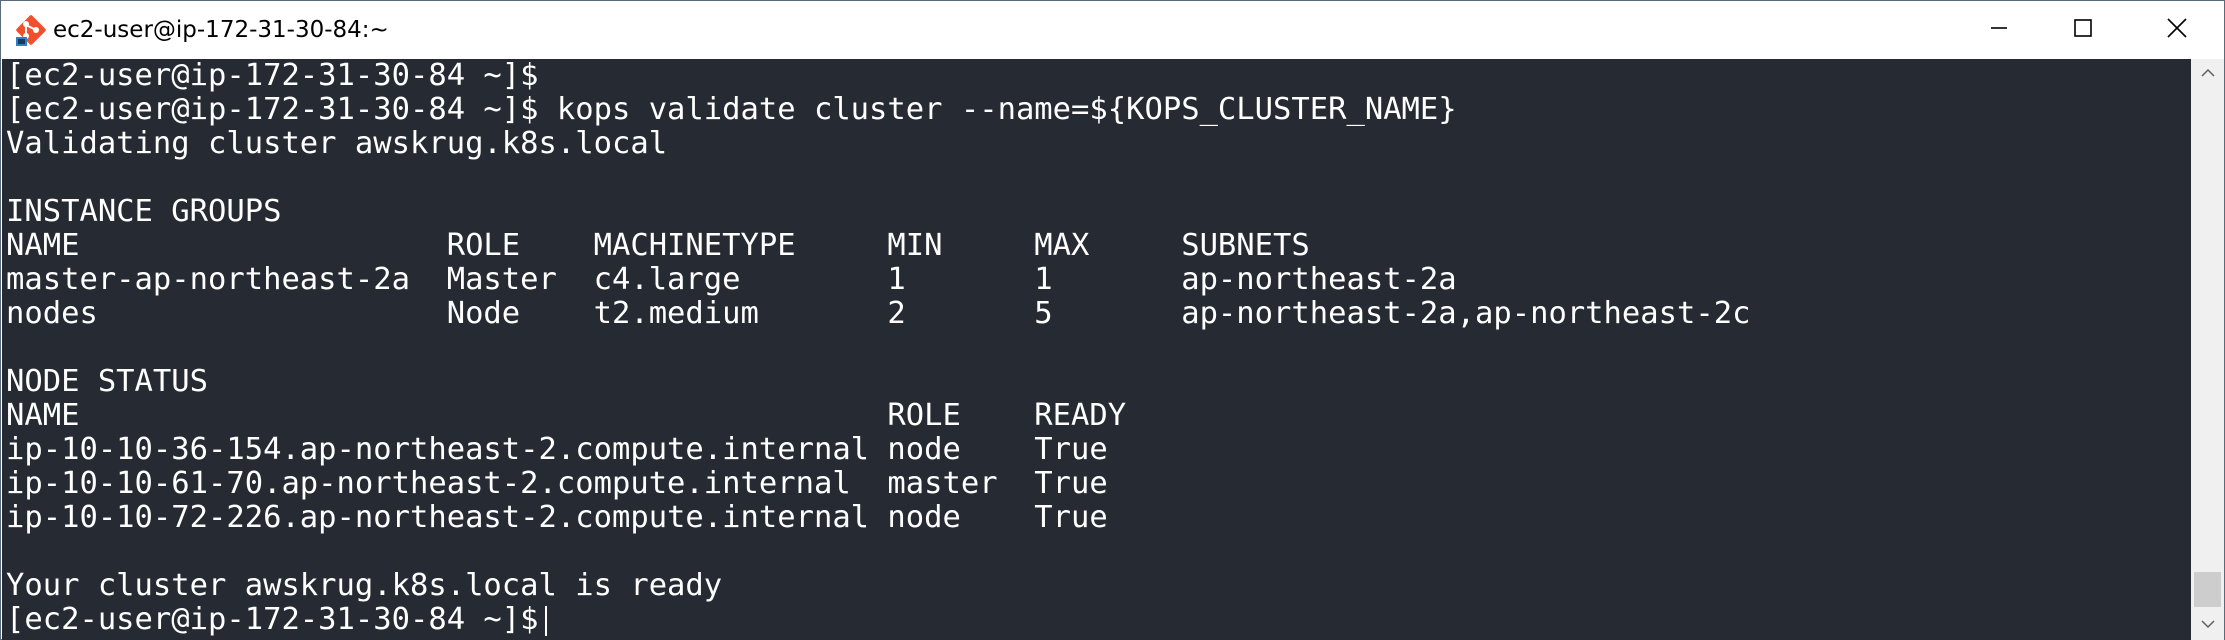 The image size is (2225, 640). Describe the element at coordinates (337, 143) in the screenshot. I see `terminal-line: Validating cluster awskrug.k8s.local` at that location.